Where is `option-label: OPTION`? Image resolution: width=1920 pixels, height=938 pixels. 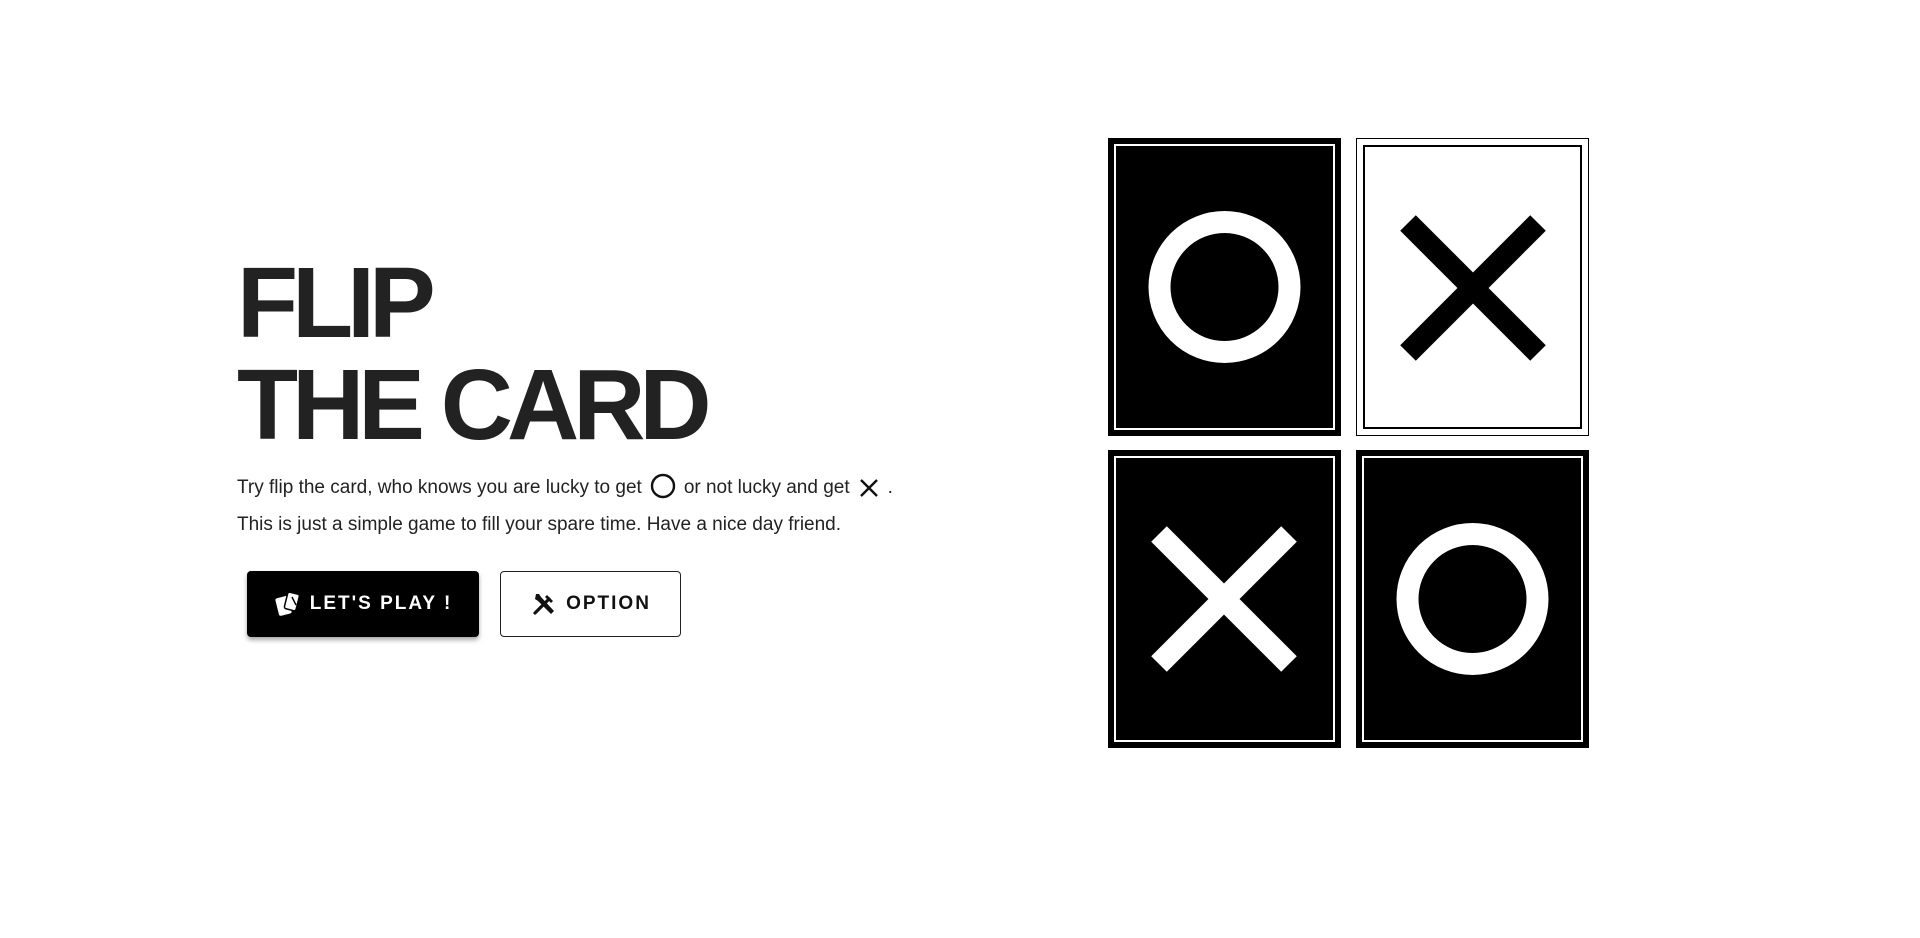
option-label: OPTION is located at coordinates (608, 603).